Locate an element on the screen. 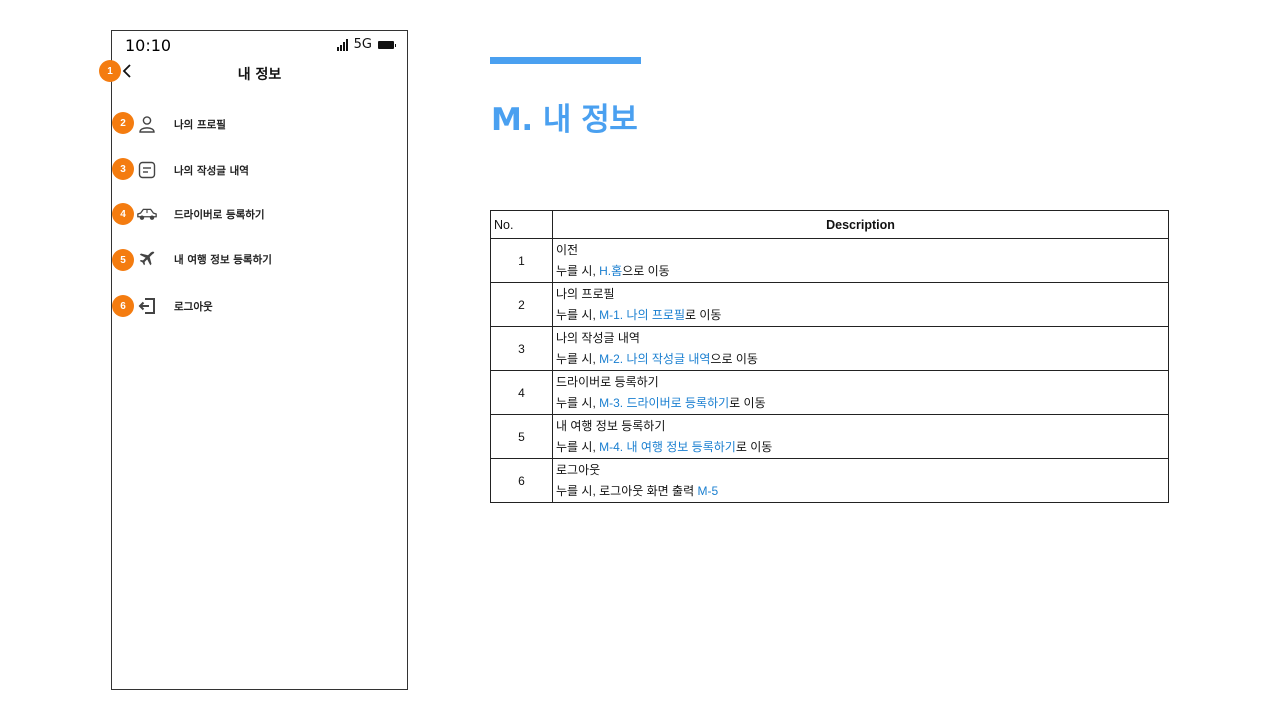 This screenshot has height=720, width=1280. menu-item-travel-register: 내 여행 정보 등록하기 is located at coordinates (259, 259).